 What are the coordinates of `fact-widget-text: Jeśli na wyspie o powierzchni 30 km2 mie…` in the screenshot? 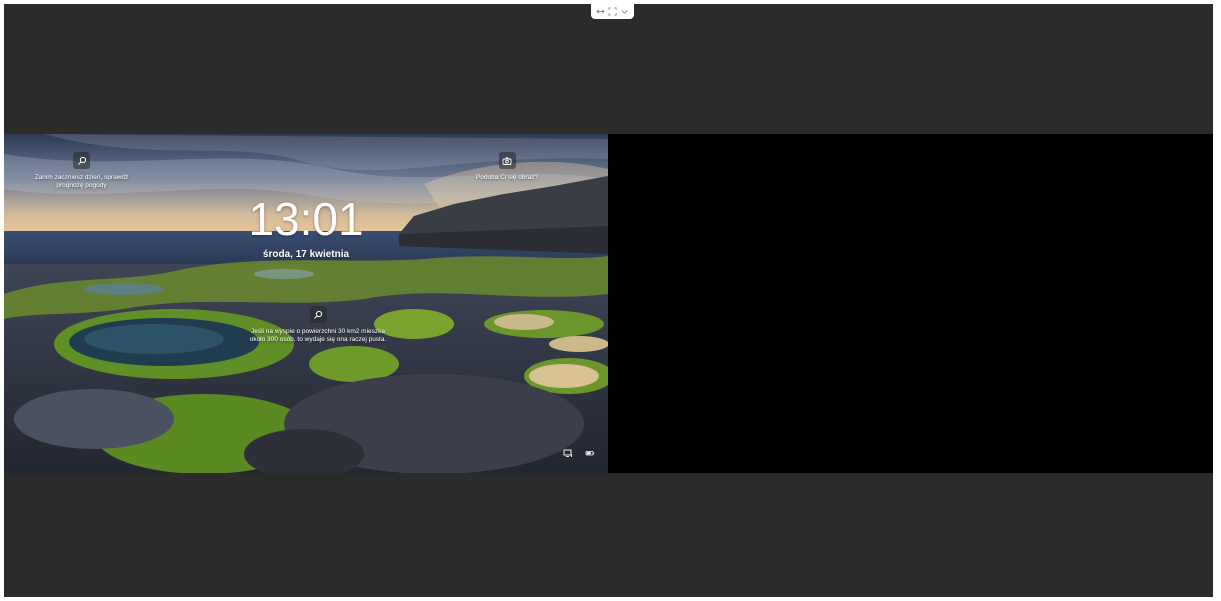 It's located at (318, 335).